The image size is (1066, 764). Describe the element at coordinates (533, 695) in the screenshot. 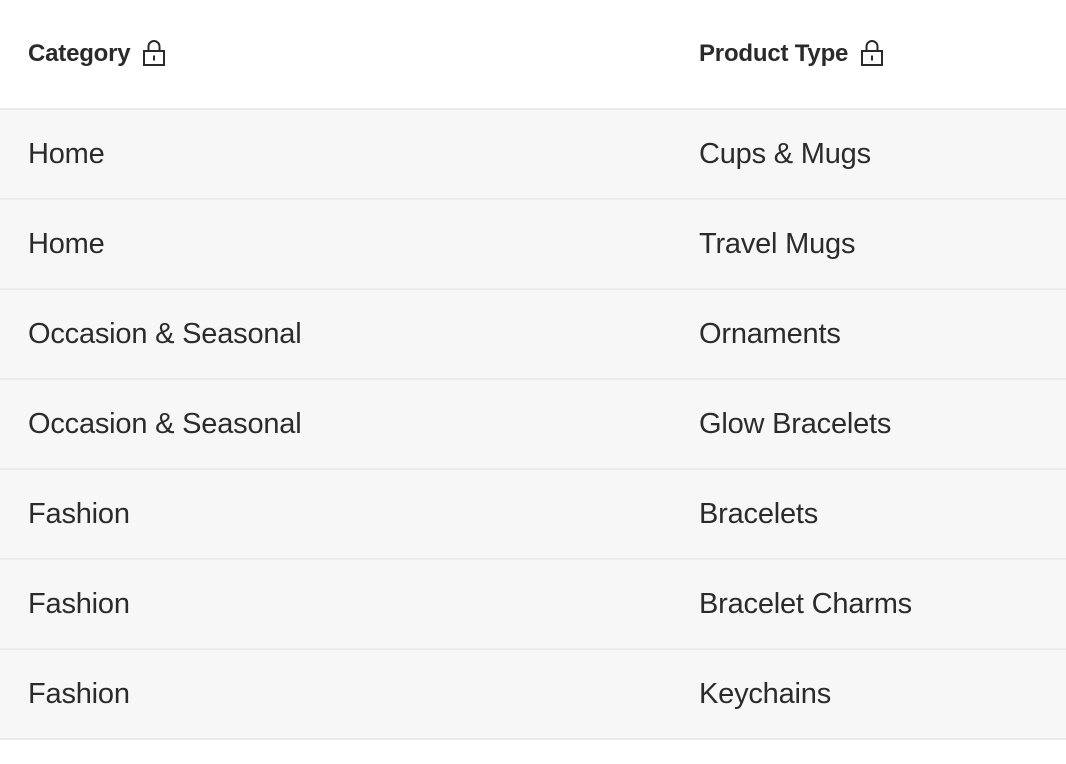

I see `table-row: Fashion Keychains` at that location.